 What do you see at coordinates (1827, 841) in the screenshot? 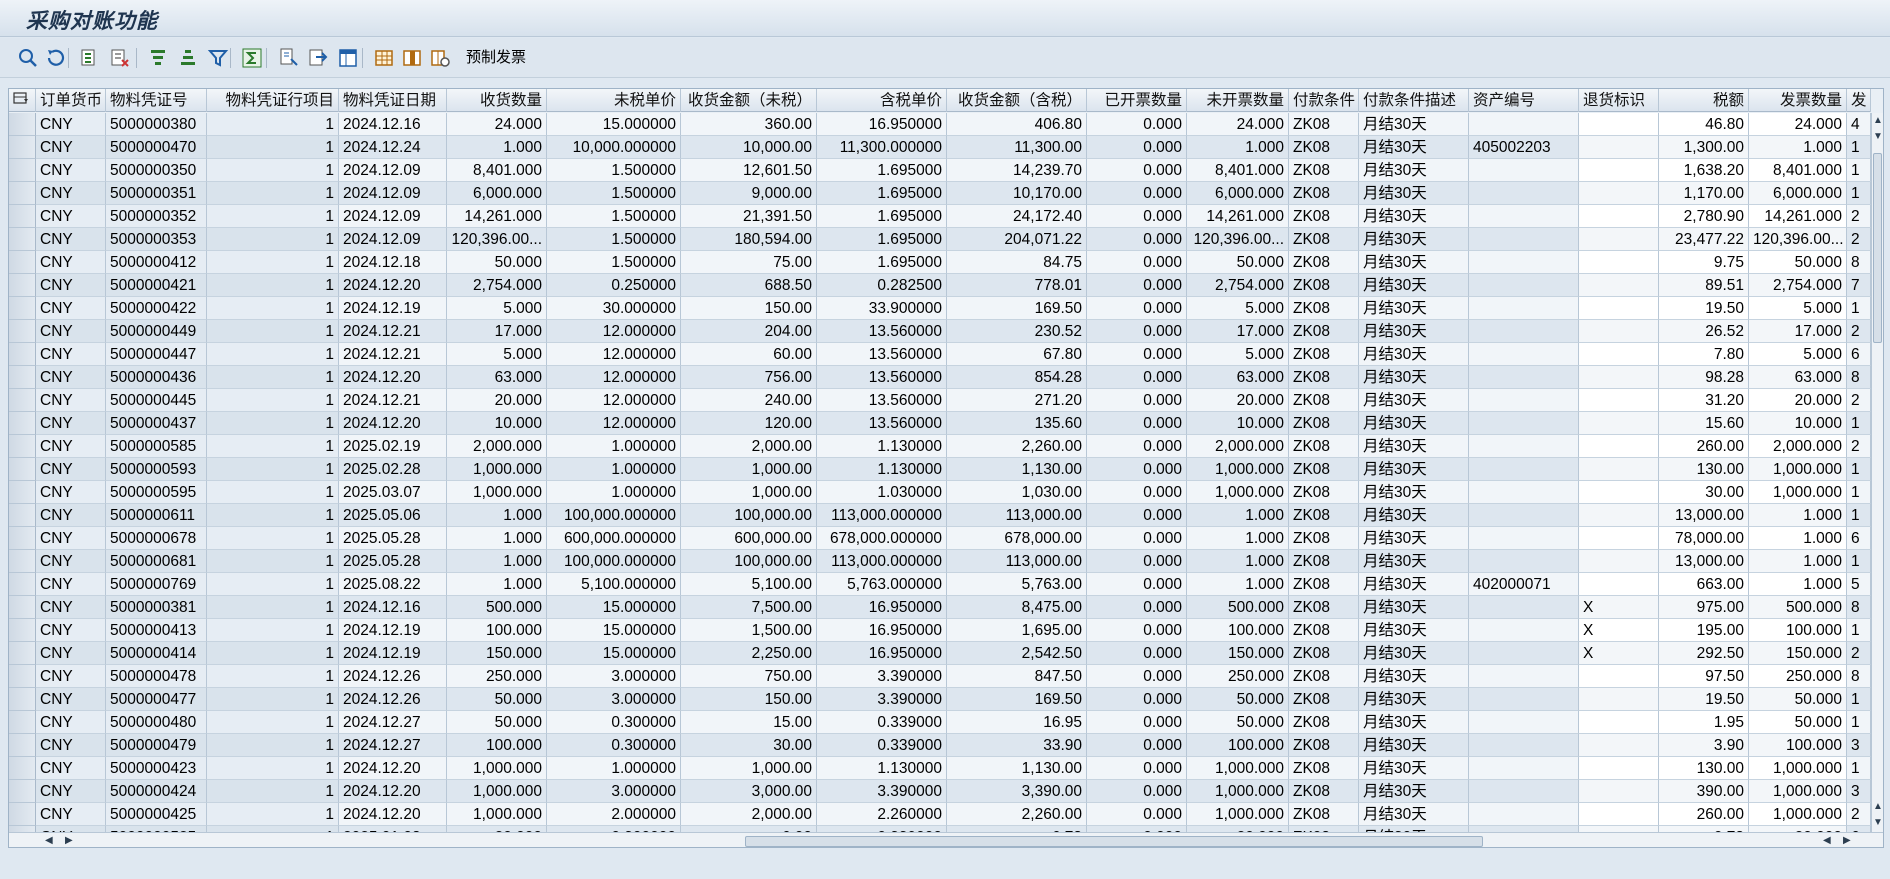
I see `scroll-left-end-icon: ◀` at bounding box center [1827, 841].